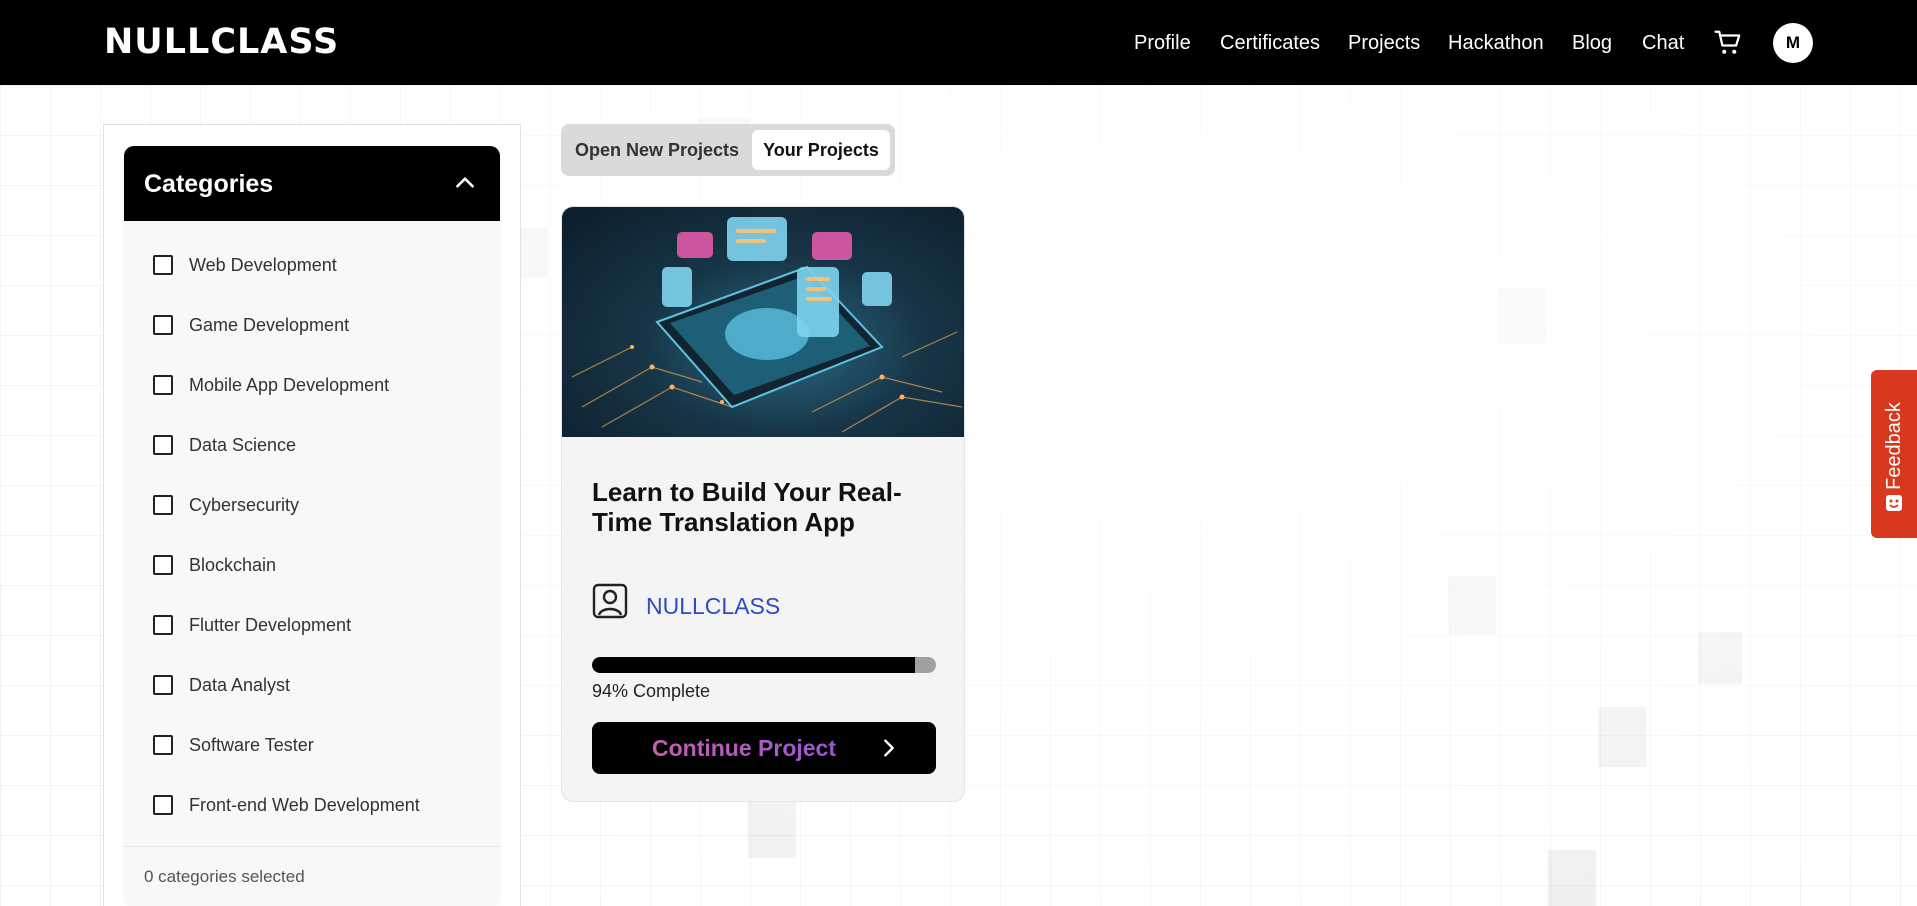 The image size is (1917, 906). What do you see at coordinates (1162, 43) in the screenshot?
I see `nav-link-profile: Profile` at bounding box center [1162, 43].